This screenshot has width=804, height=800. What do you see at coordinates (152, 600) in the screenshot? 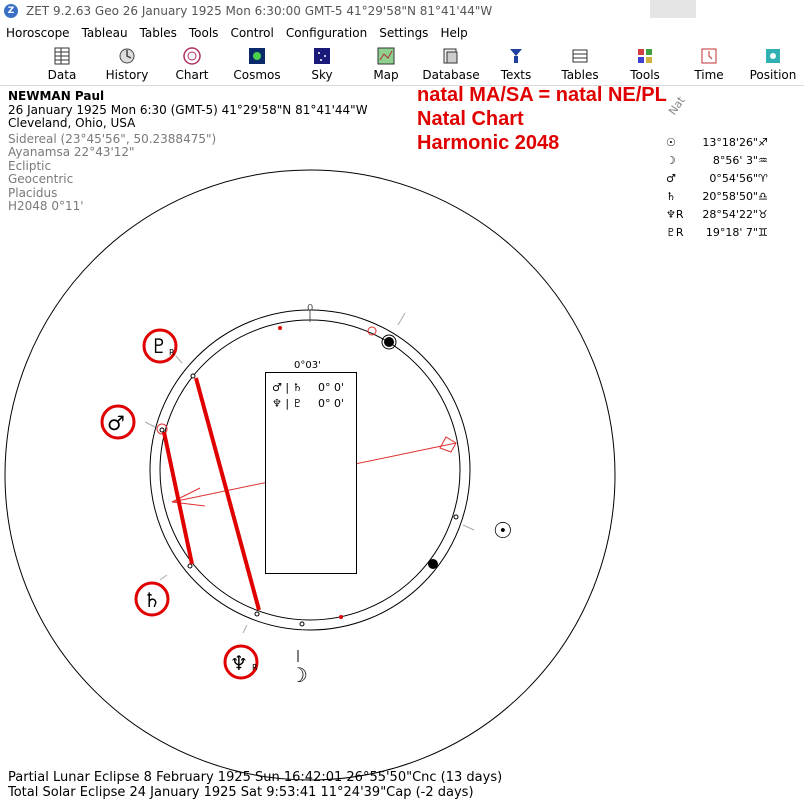
I see `saturn-icon: ♄` at bounding box center [152, 600].